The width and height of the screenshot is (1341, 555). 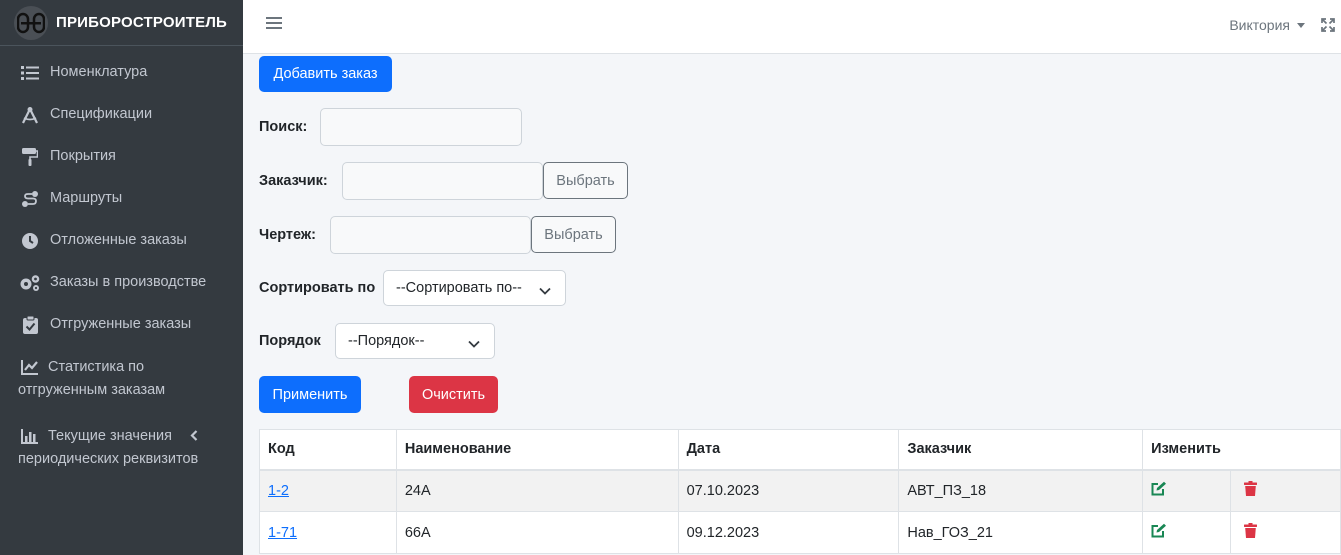 What do you see at coordinates (792, 27) in the screenshot?
I see `top-navbar: Виктория` at bounding box center [792, 27].